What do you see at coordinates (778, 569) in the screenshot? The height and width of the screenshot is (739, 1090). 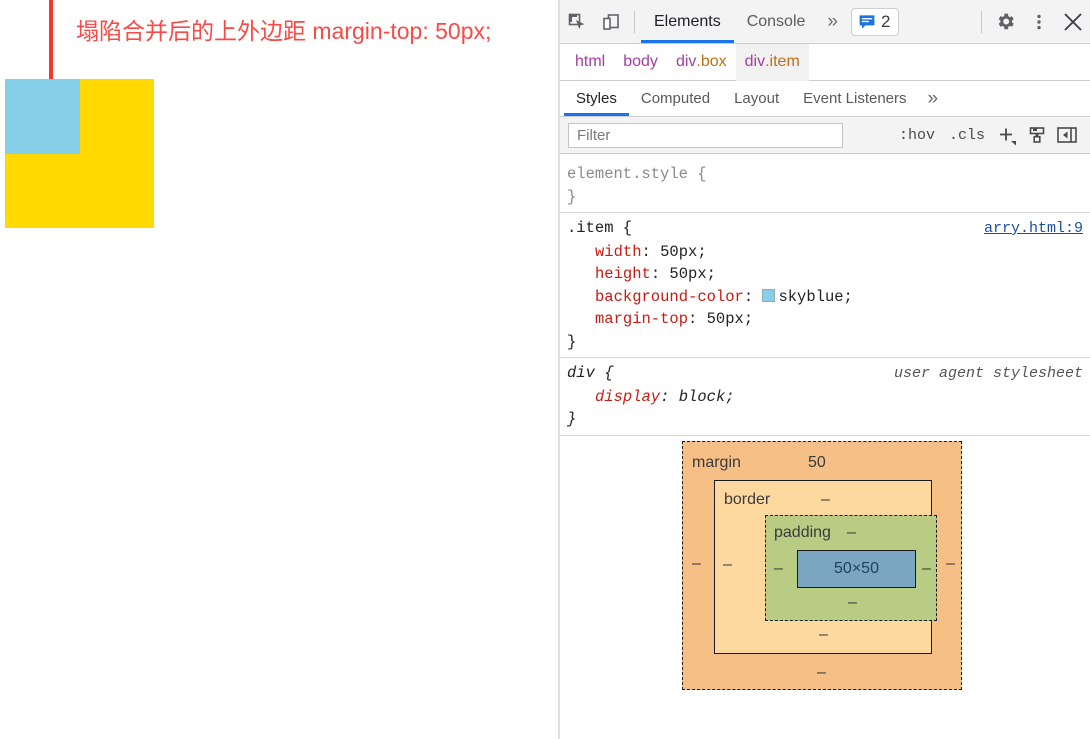 I see `box-model-padding-left-value: –` at bounding box center [778, 569].